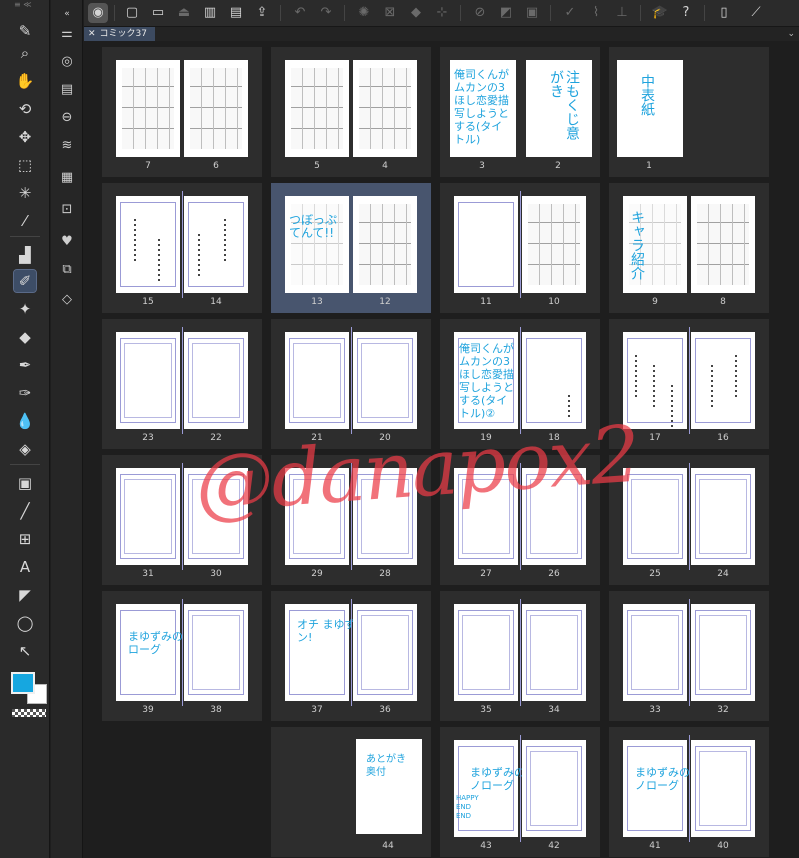  I want to click on export-icon: ⇪, so click(262, 13).